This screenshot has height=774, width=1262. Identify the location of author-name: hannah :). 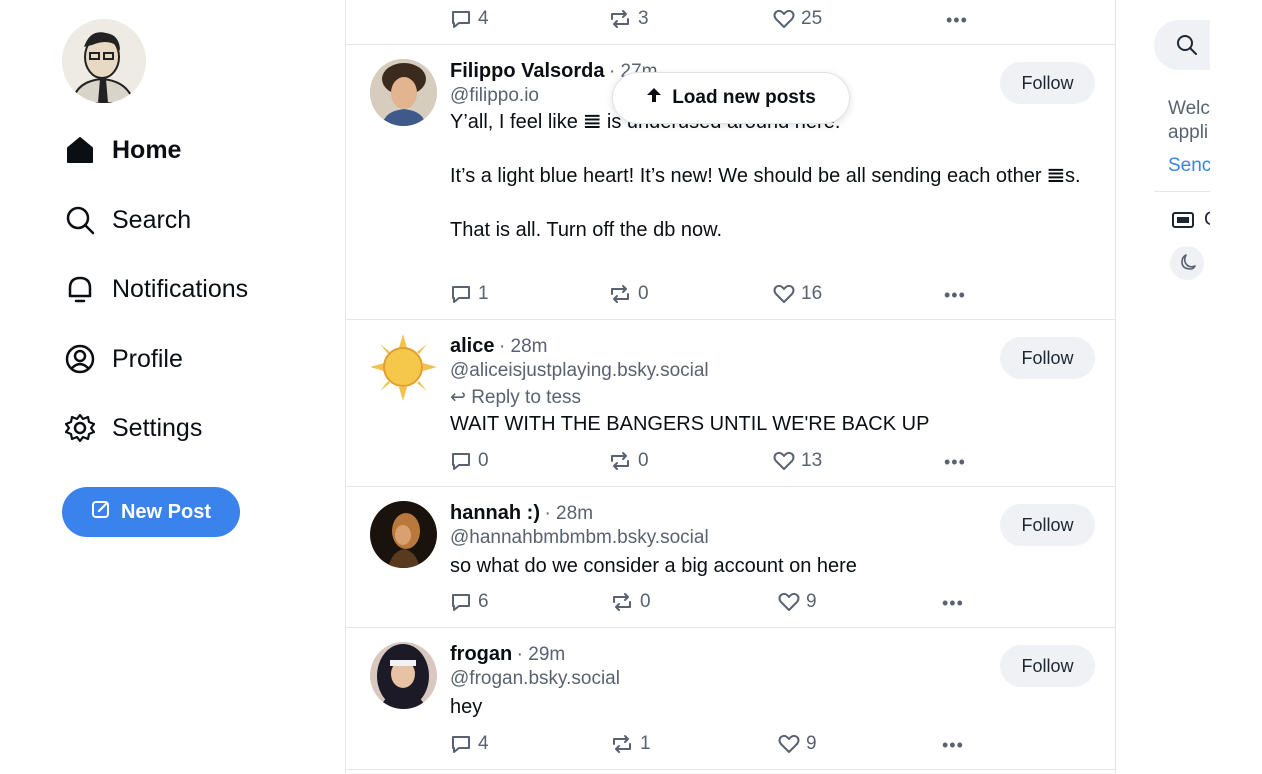
(495, 513).